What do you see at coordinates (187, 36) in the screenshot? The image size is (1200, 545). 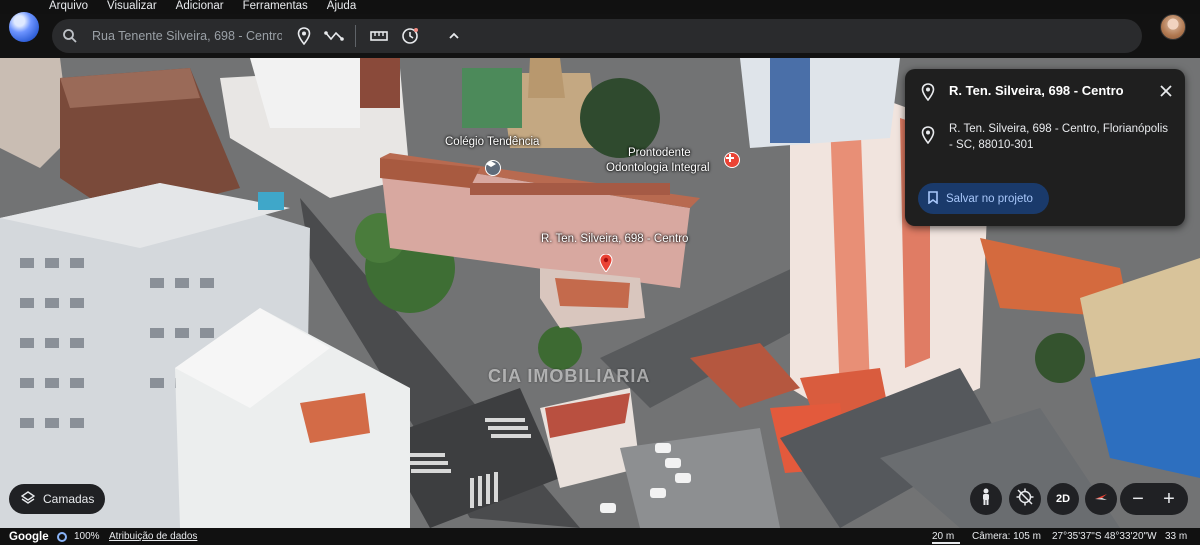 I see `search-input` at bounding box center [187, 36].